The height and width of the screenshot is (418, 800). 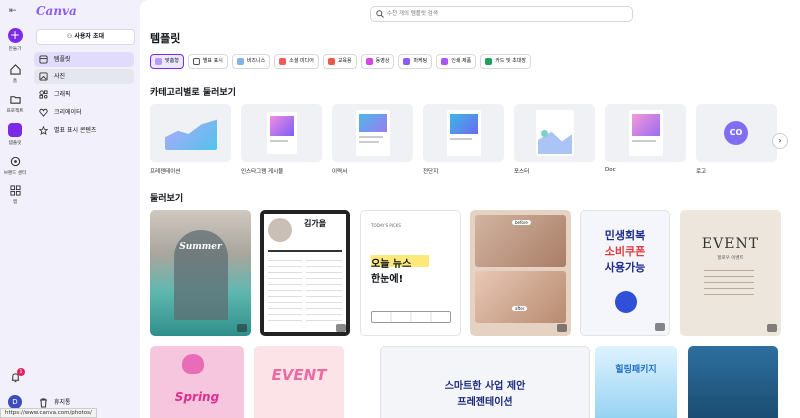 What do you see at coordinates (85, 37) in the screenshot?
I see `invite-users-button: ⚇ 사용자 초대` at bounding box center [85, 37].